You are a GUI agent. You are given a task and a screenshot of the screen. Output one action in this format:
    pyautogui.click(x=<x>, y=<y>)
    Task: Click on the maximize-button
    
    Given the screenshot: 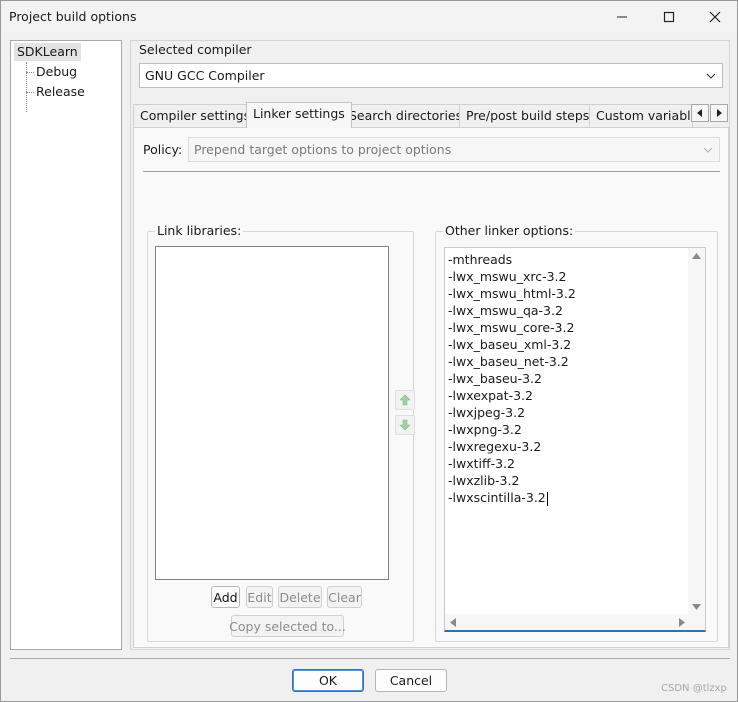 What is the action you would take?
    pyautogui.click(x=669, y=16)
    